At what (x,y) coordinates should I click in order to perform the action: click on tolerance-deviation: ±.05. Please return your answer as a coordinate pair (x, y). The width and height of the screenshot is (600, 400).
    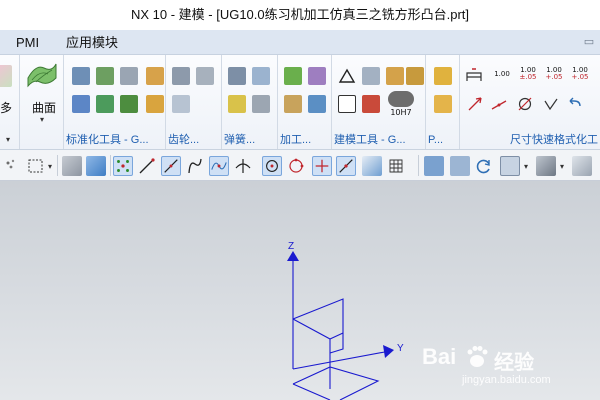
    Looking at the image, I should click on (528, 77).